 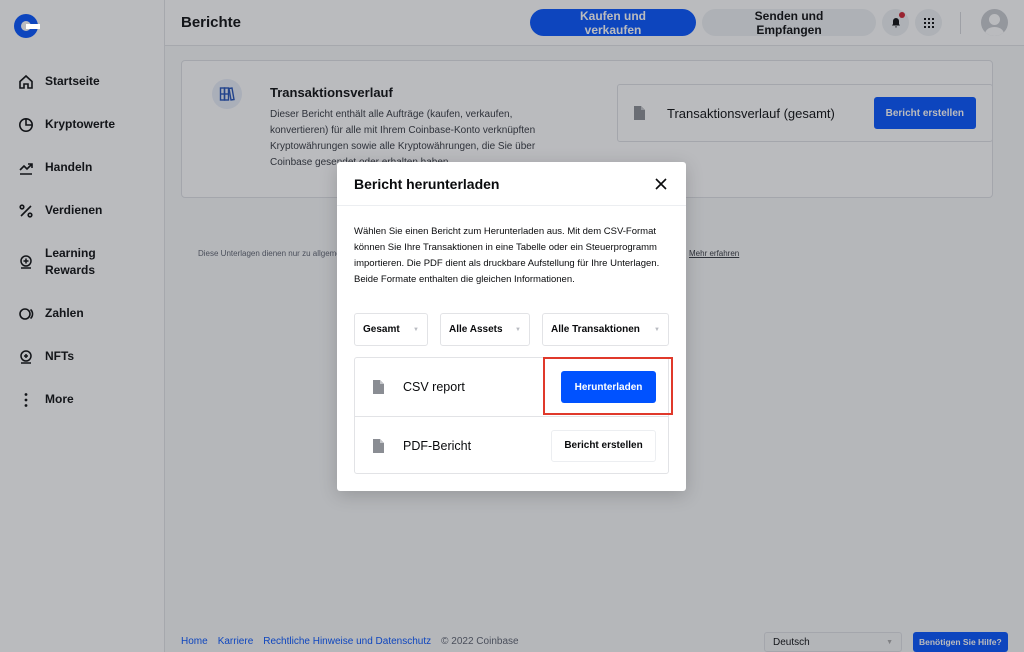 What do you see at coordinates (381, 329) in the screenshot?
I see `period-value: Gesamt` at bounding box center [381, 329].